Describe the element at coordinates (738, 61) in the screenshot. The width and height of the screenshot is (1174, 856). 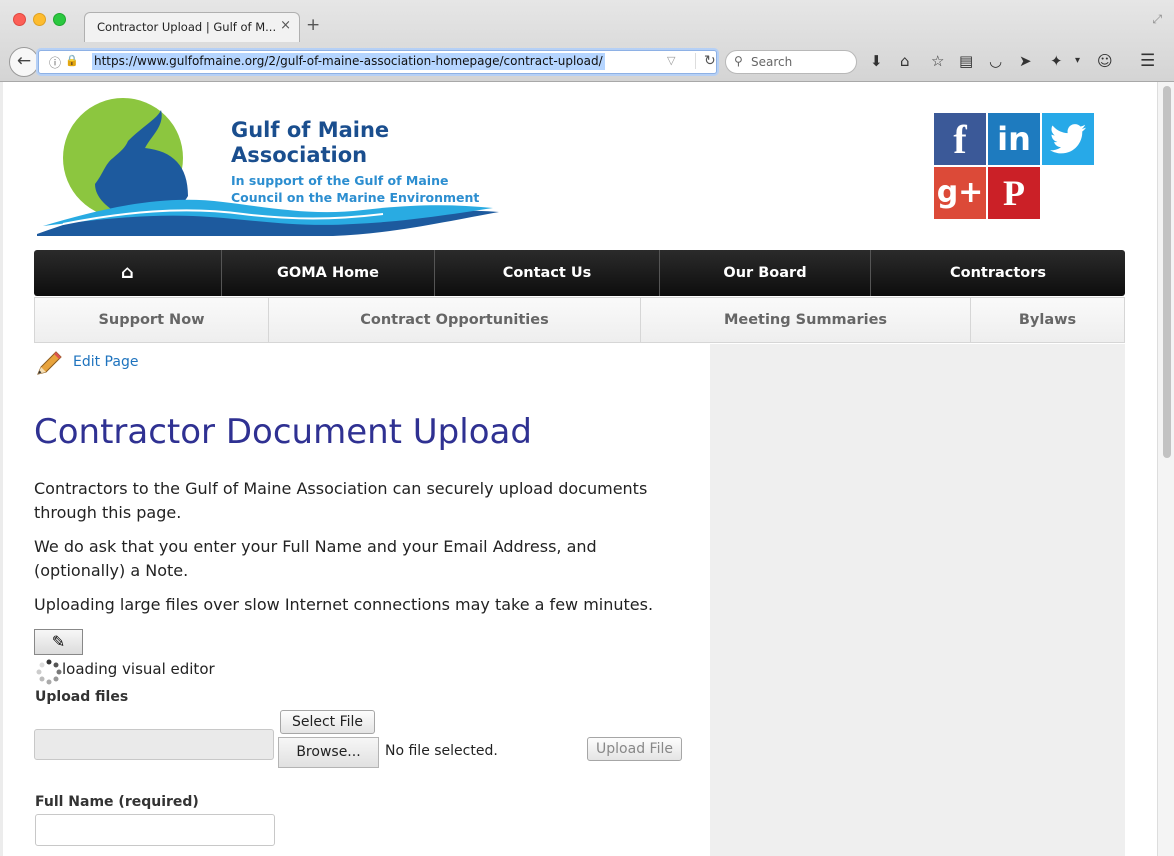
I see `search-icon: ⚲` at that location.